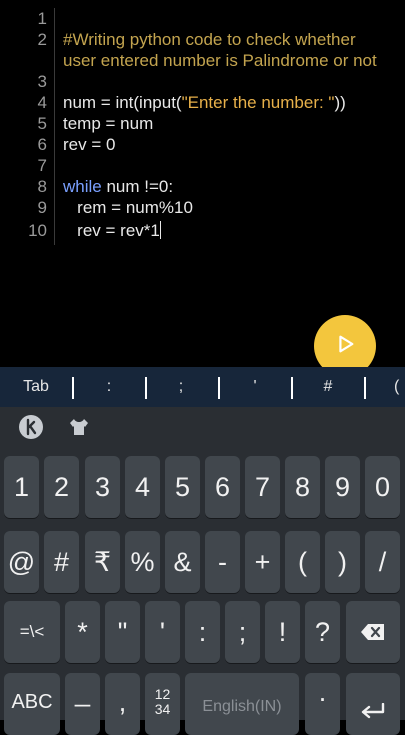 The image size is (405, 735). Describe the element at coordinates (109, 387) in the screenshot. I see `symbol-colon: :` at that location.